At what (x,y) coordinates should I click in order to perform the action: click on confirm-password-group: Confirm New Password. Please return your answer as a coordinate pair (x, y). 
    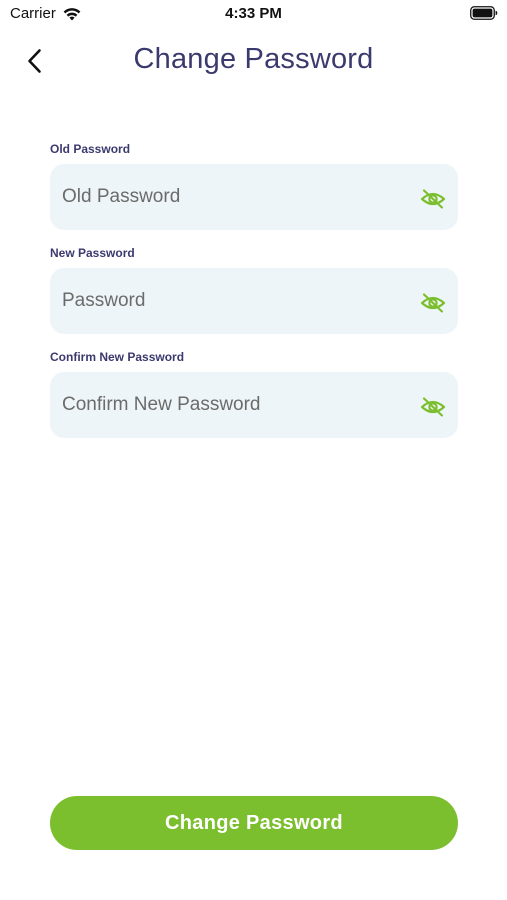
    Looking at the image, I should click on (254, 394).